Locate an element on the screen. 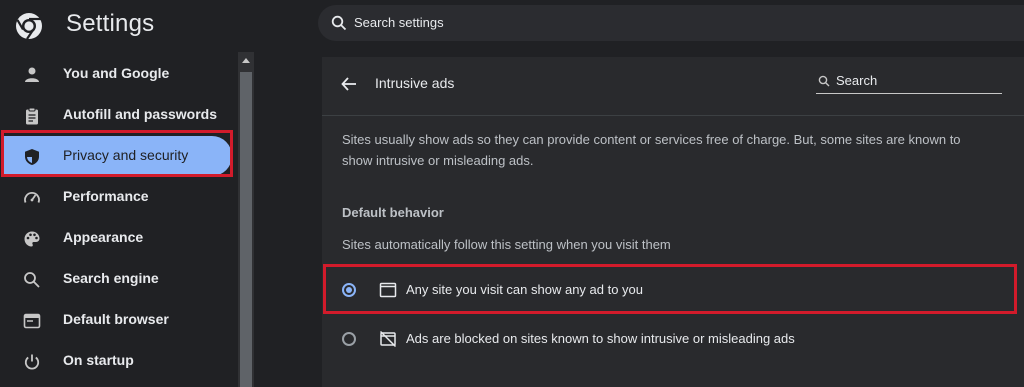  top-bar: Settings Search settings is located at coordinates (512, 25).